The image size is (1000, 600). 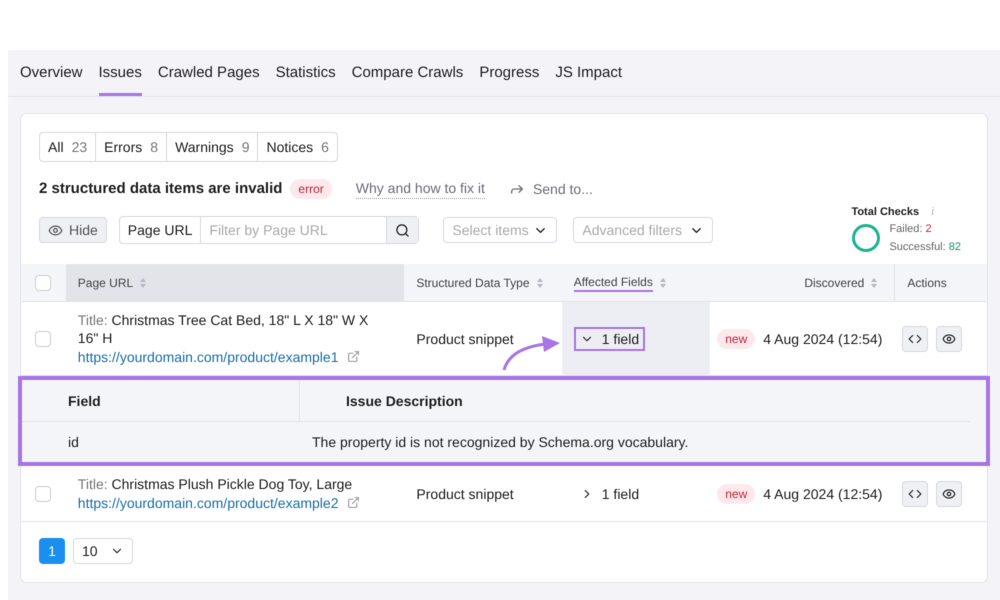 What do you see at coordinates (208, 502) in the screenshot?
I see `page-link: https://yourdomain.com/product/example2` at bounding box center [208, 502].